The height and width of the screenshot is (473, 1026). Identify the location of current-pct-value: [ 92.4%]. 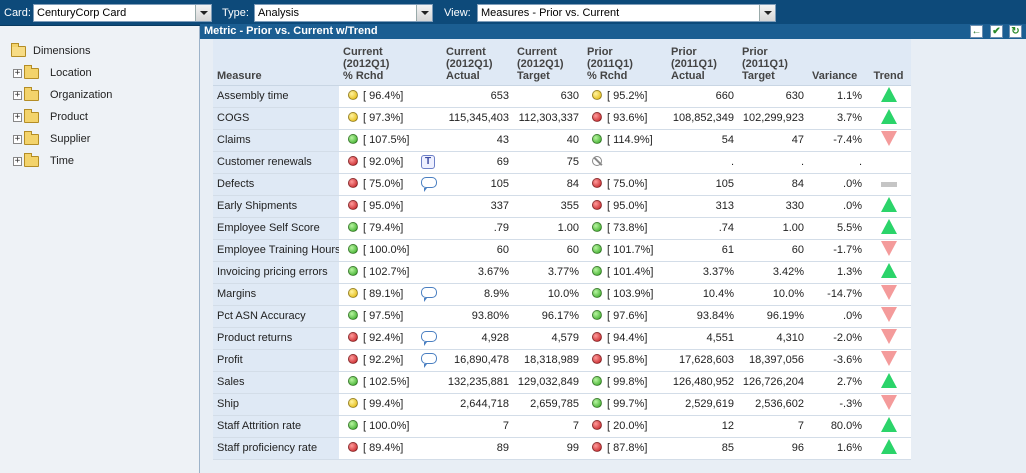
(383, 338).